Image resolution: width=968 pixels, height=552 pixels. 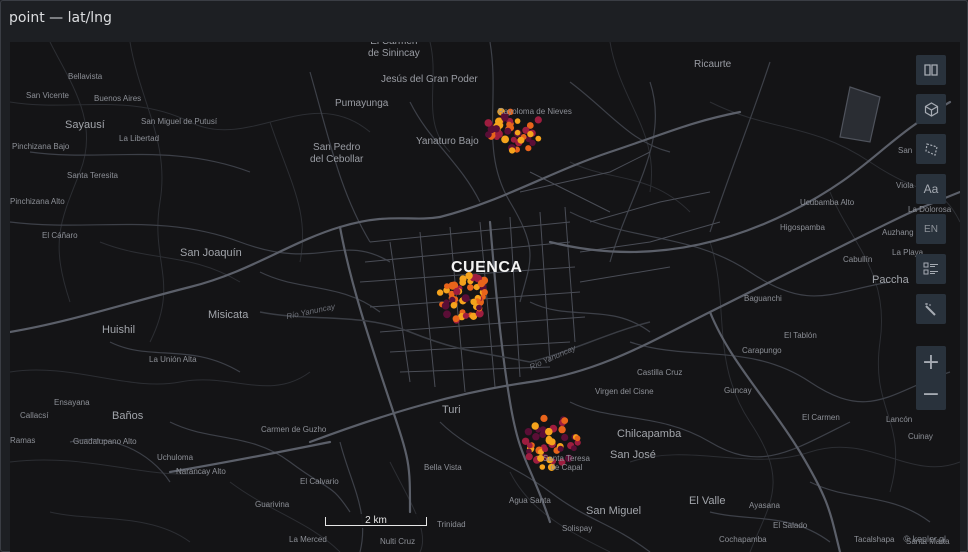 I want to click on place-label: La Dolorosa, so click(x=930, y=209).